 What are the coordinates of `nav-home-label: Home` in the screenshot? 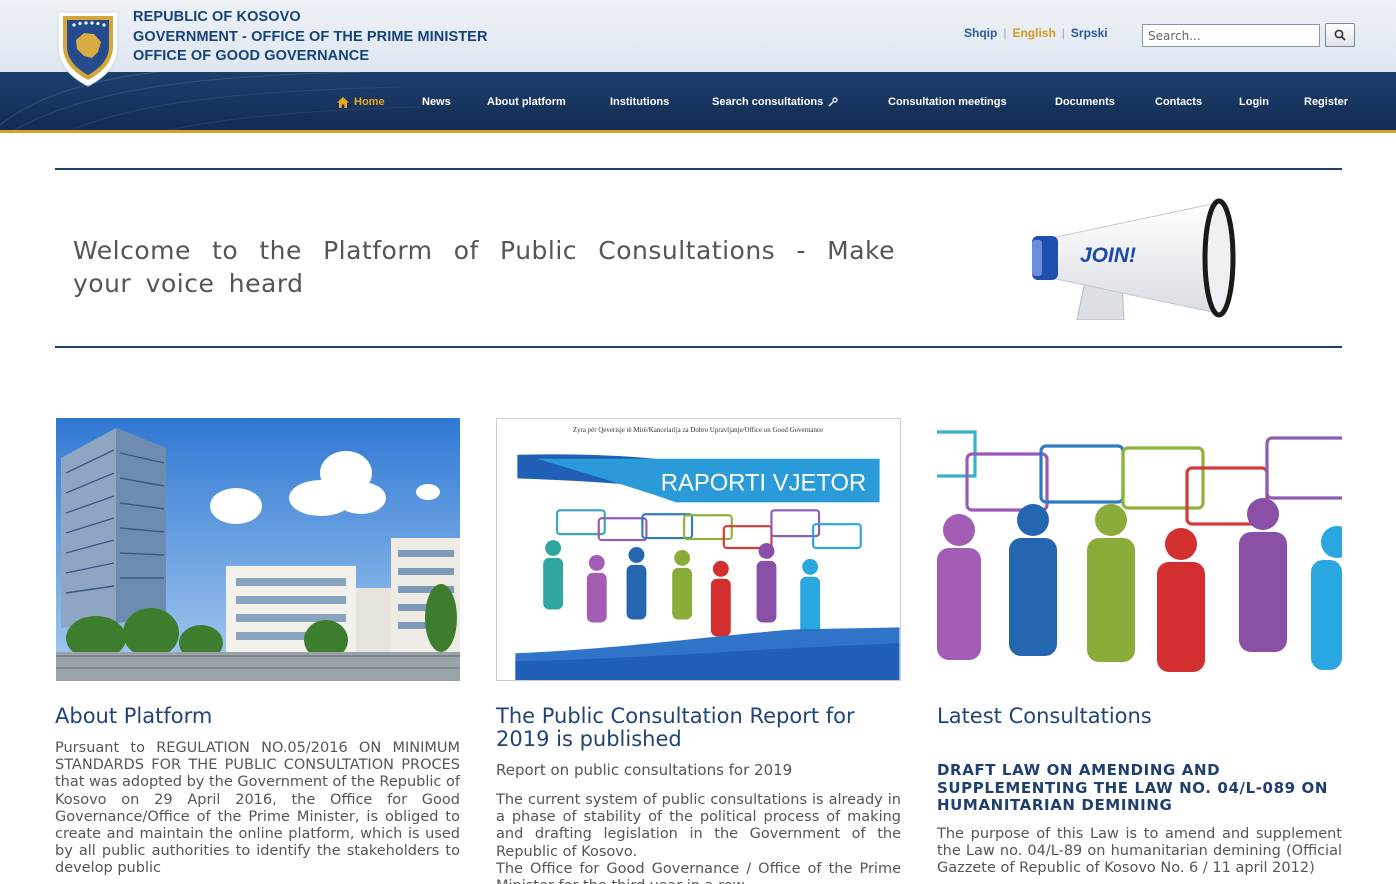 It's located at (369, 102).